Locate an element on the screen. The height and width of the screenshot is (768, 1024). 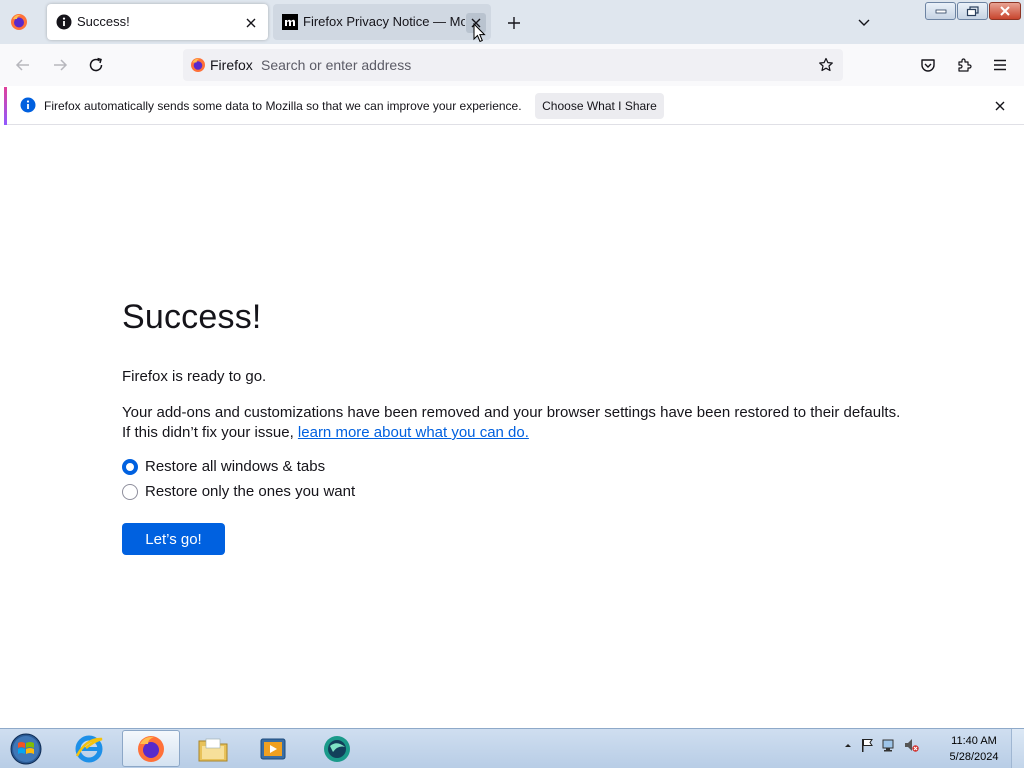
navigation-toolbar: Firefox is located at coordinates (512, 65).